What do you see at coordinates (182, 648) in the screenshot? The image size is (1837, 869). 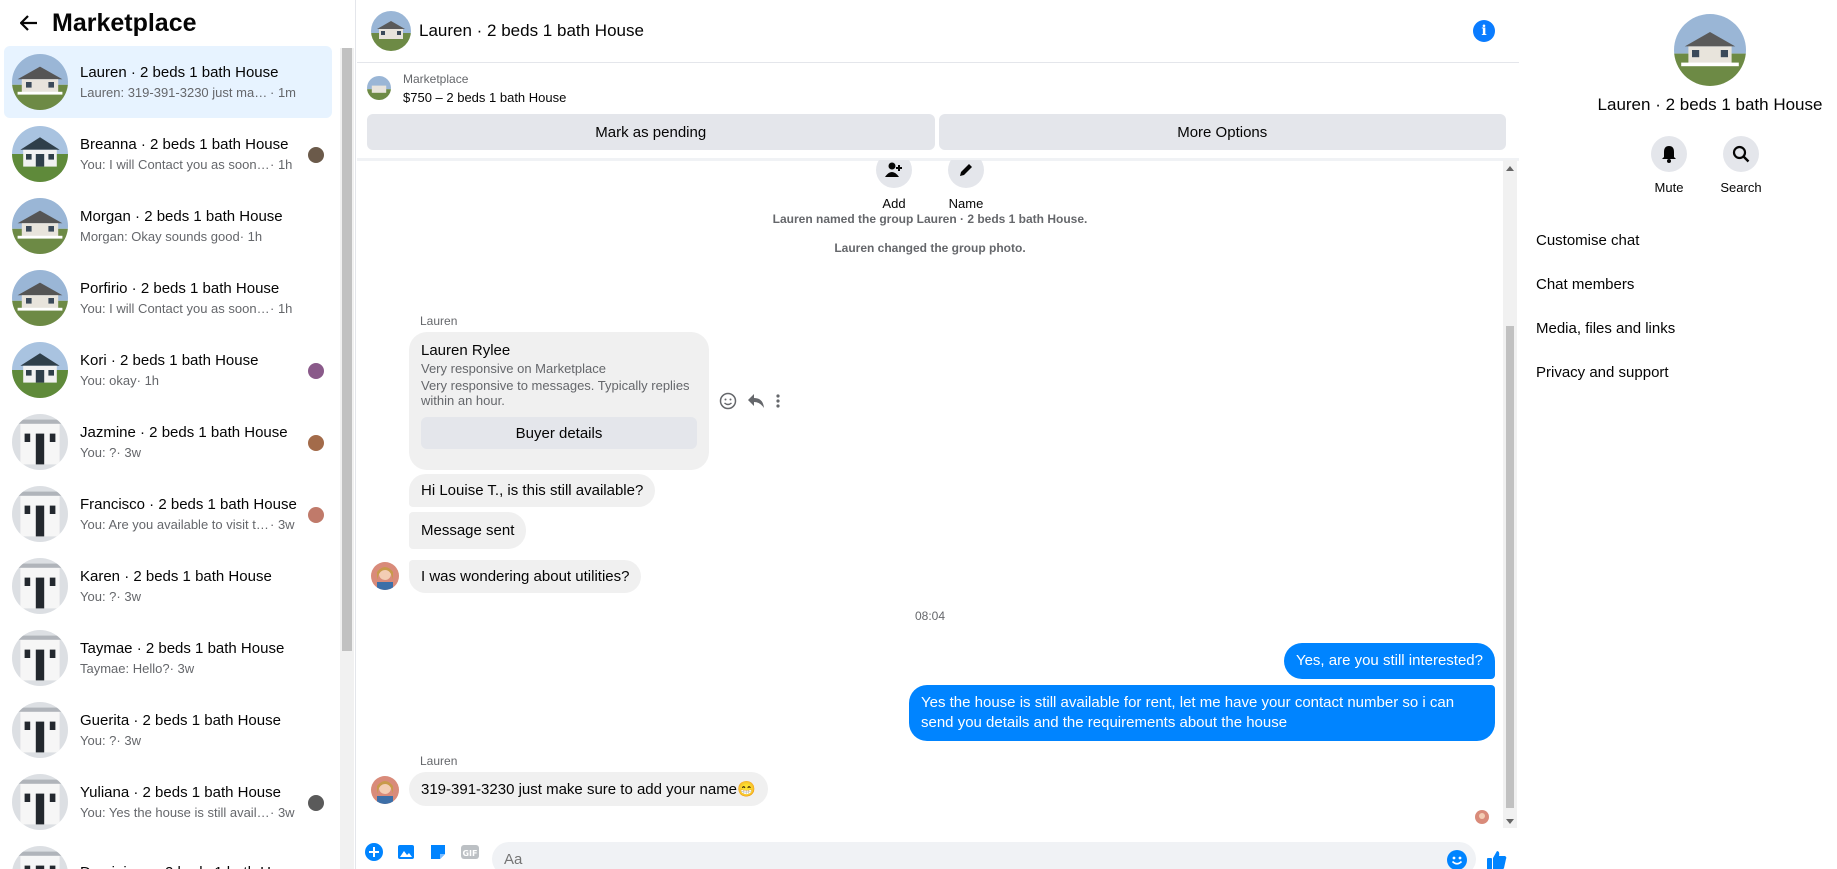 I see `conversation-title: Taymae · 2 beds 1 bath House` at bounding box center [182, 648].